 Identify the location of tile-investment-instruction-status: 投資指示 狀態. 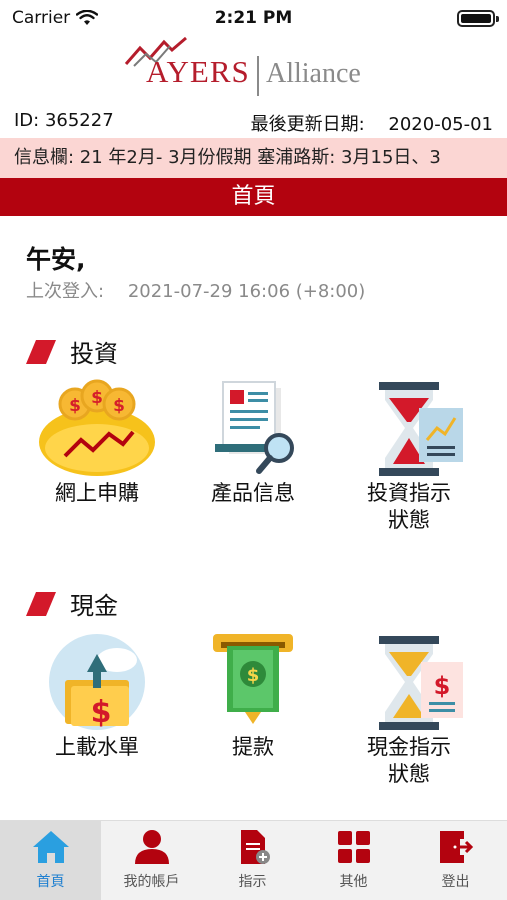
(409, 456).